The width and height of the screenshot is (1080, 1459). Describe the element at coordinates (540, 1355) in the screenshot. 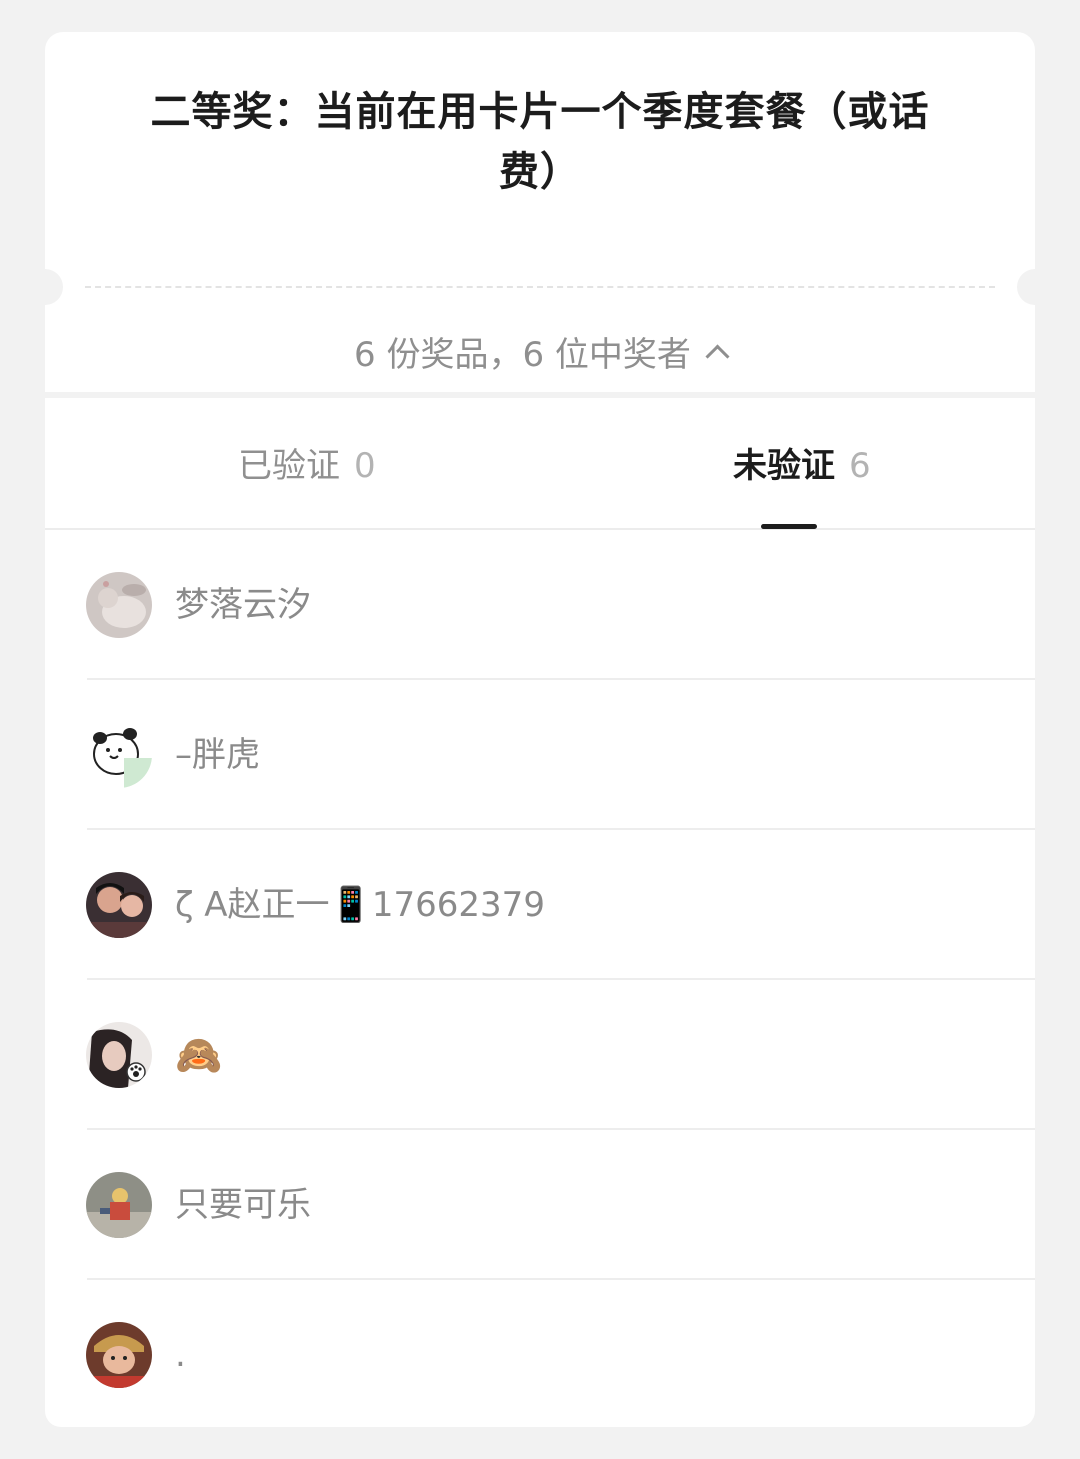

I see `winner-row: .` at that location.